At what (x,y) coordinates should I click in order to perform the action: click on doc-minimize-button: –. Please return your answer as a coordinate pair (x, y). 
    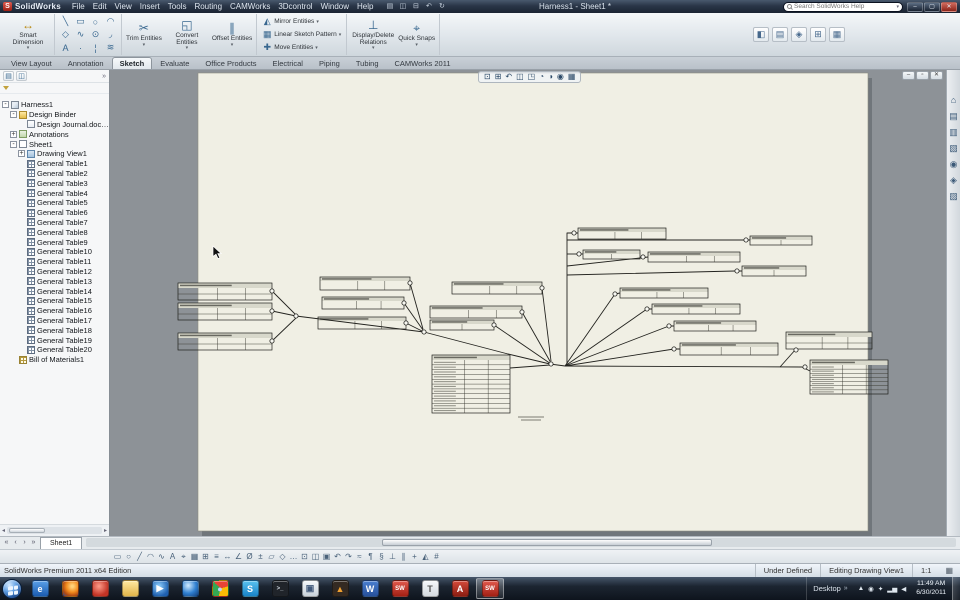
    Looking at the image, I should click on (908, 75).